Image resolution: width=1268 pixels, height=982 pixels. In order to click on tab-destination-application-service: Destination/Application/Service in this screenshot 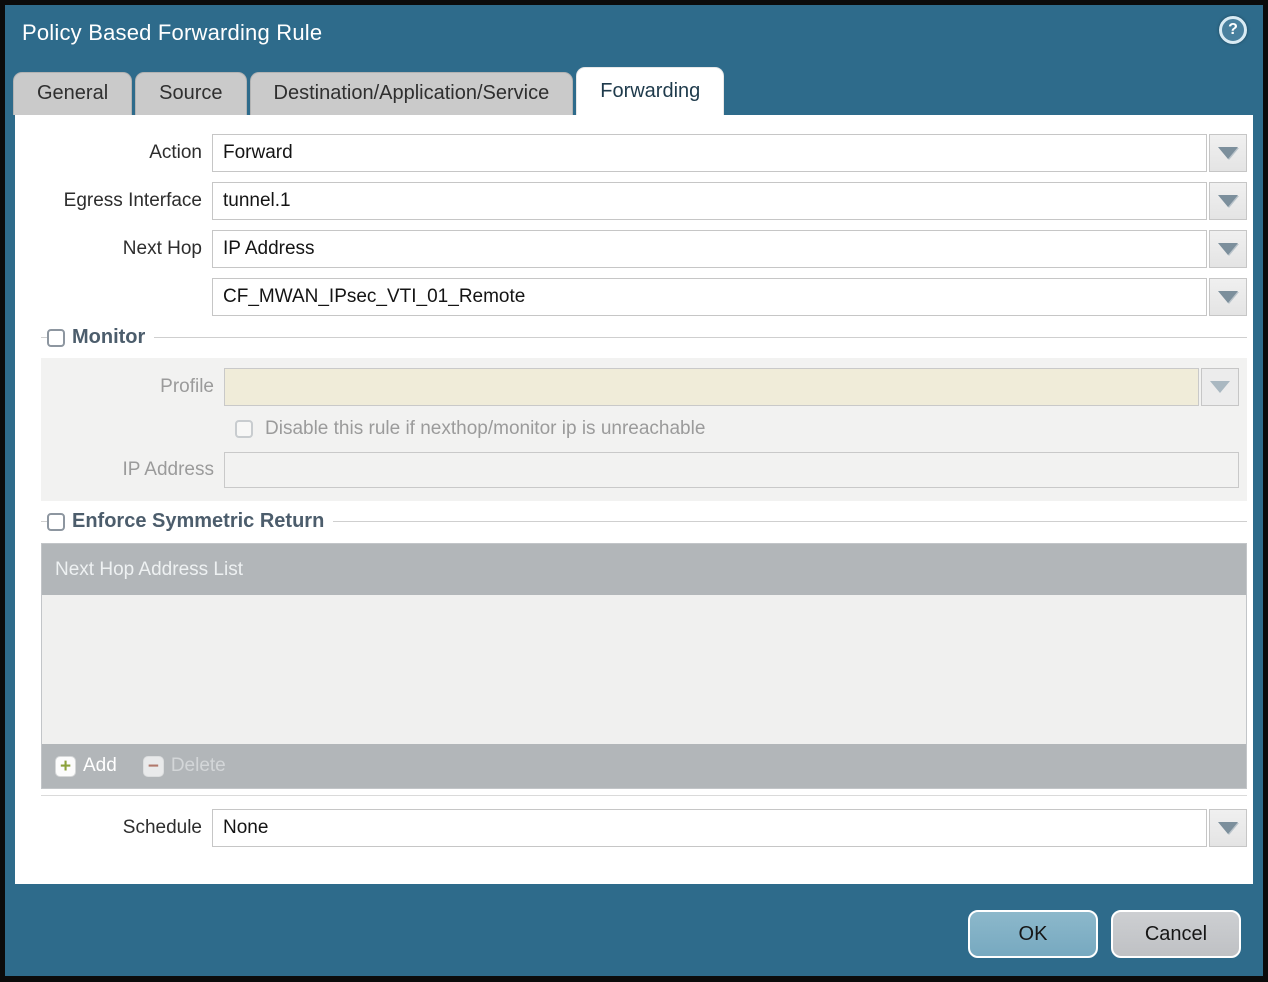, I will do `click(411, 93)`.